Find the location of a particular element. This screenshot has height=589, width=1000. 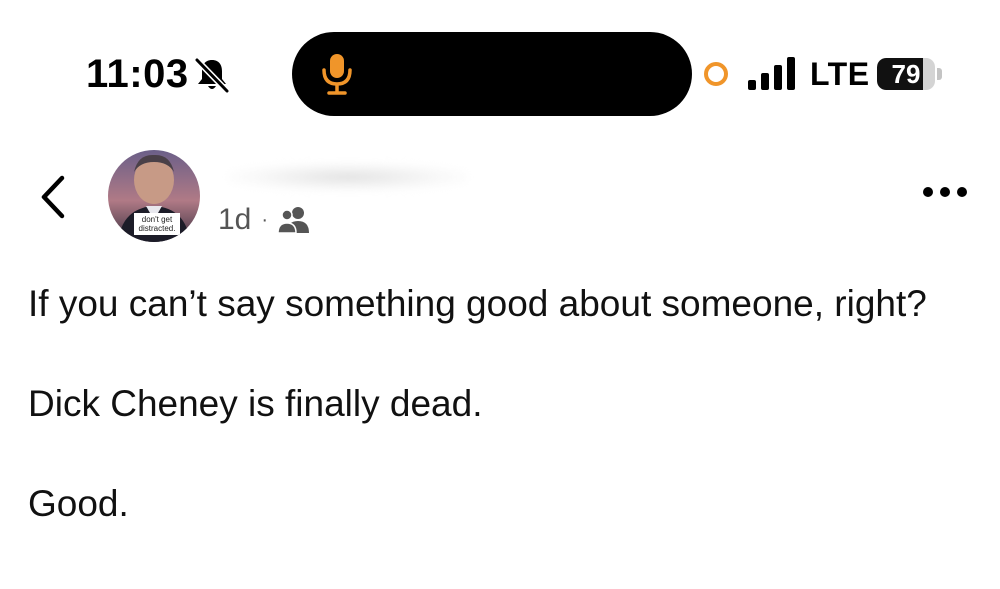

battery-icon: 79 is located at coordinates (906, 74).